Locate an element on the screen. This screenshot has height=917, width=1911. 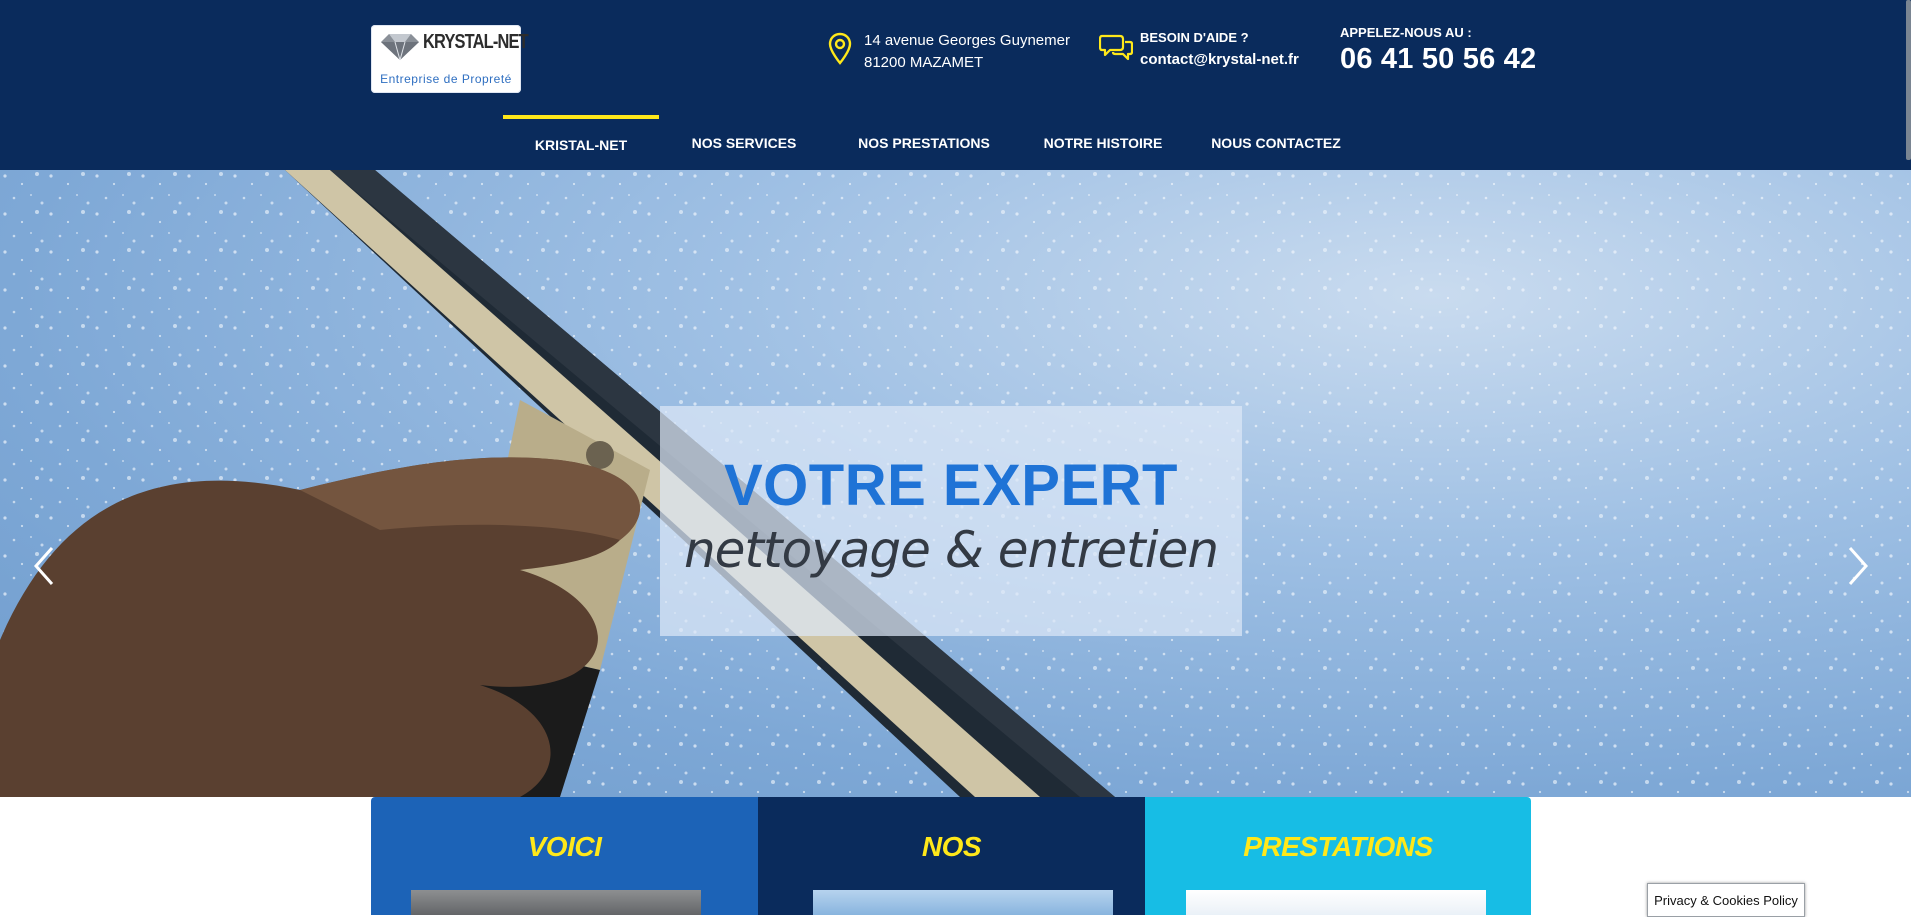
diamond-logo-icon is located at coordinates (400, 47).